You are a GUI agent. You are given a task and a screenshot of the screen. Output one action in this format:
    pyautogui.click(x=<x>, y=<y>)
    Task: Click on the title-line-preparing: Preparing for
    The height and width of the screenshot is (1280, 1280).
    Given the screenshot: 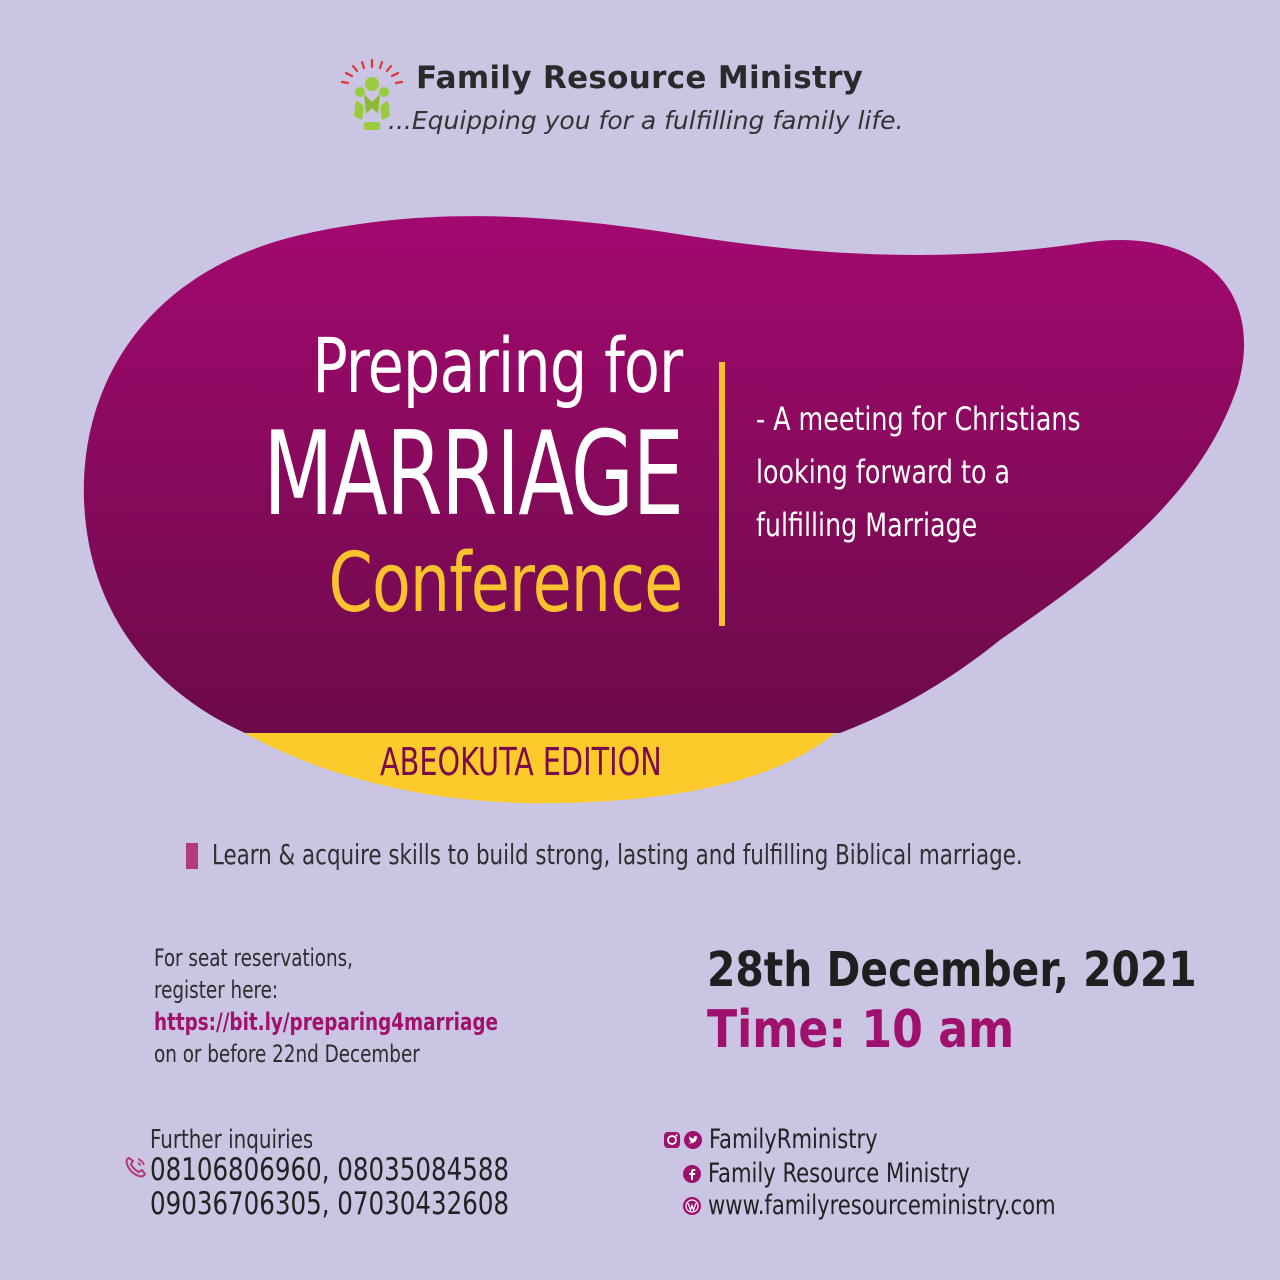 What is the action you would take?
    pyautogui.click(x=497, y=365)
    